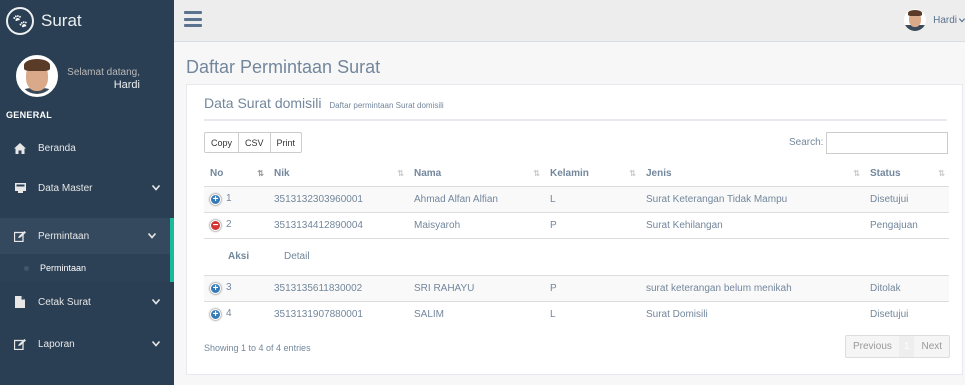 The image size is (965, 385). I want to click on export-buttons: Copy CSV Print, so click(253, 142).